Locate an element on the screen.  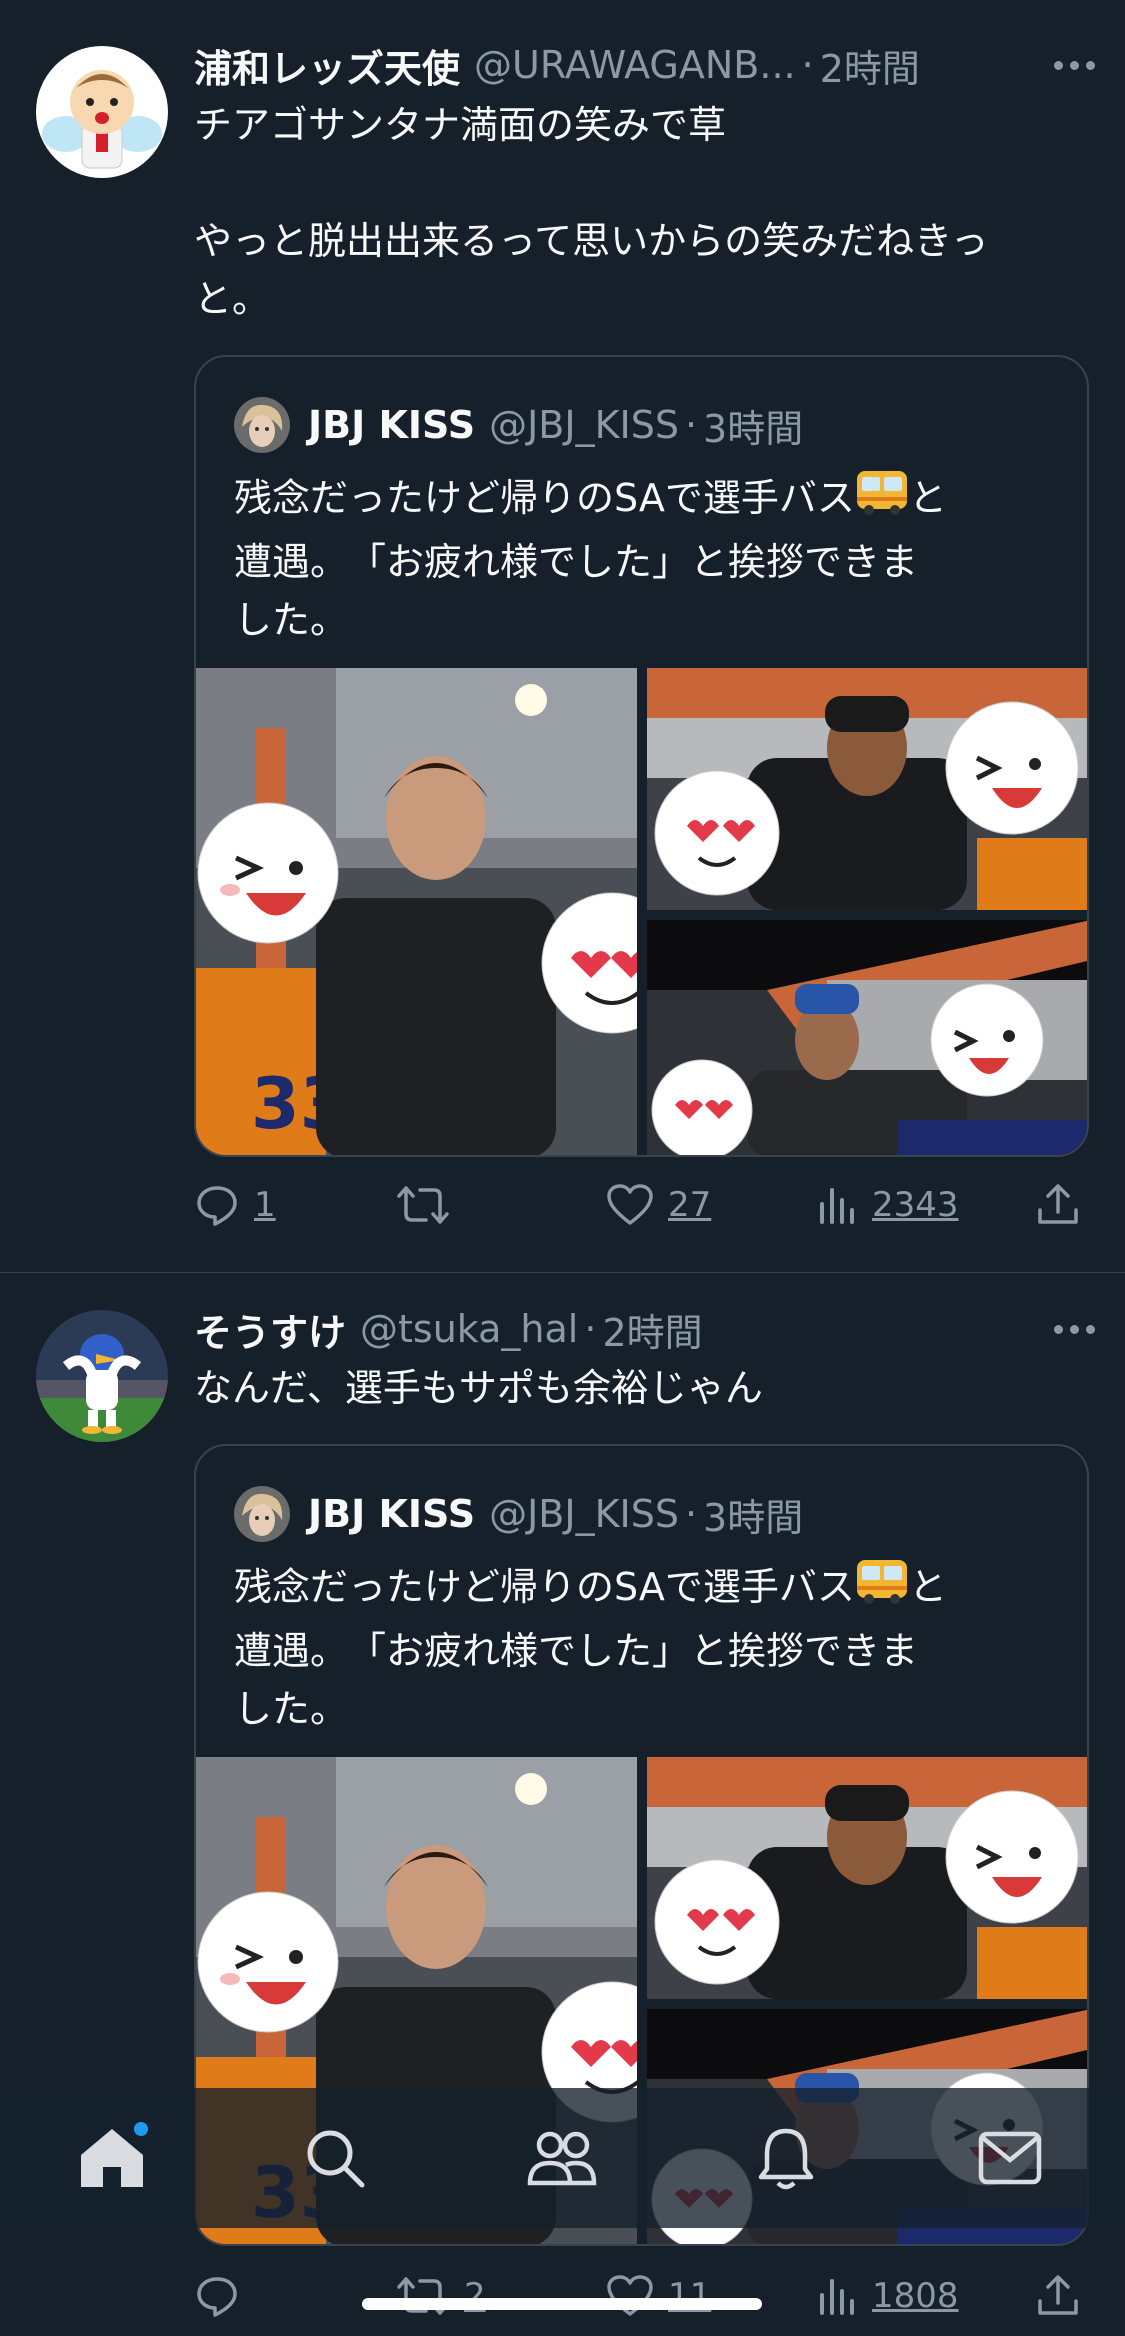
photo: 33 is located at coordinates (416, 911).